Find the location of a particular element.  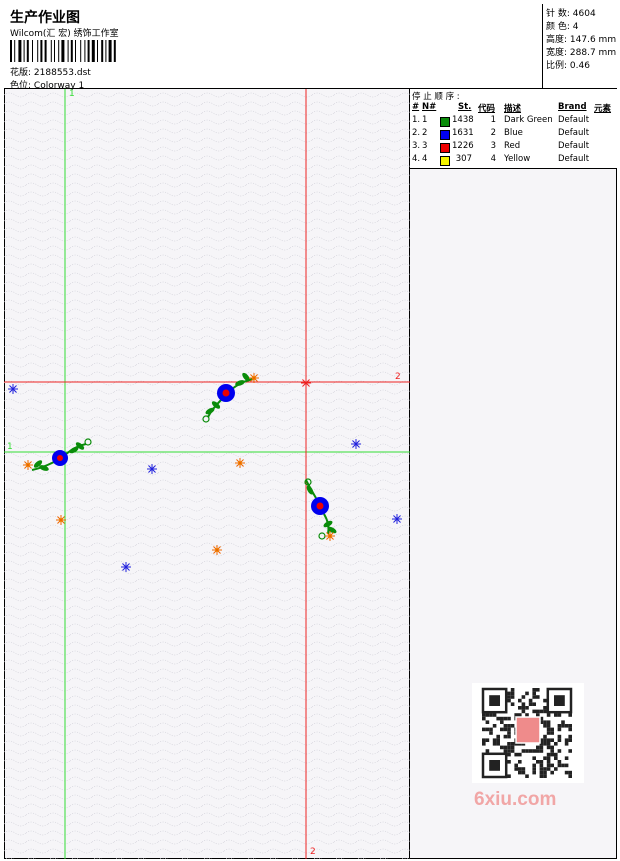

barcode is located at coordinates (63, 51).